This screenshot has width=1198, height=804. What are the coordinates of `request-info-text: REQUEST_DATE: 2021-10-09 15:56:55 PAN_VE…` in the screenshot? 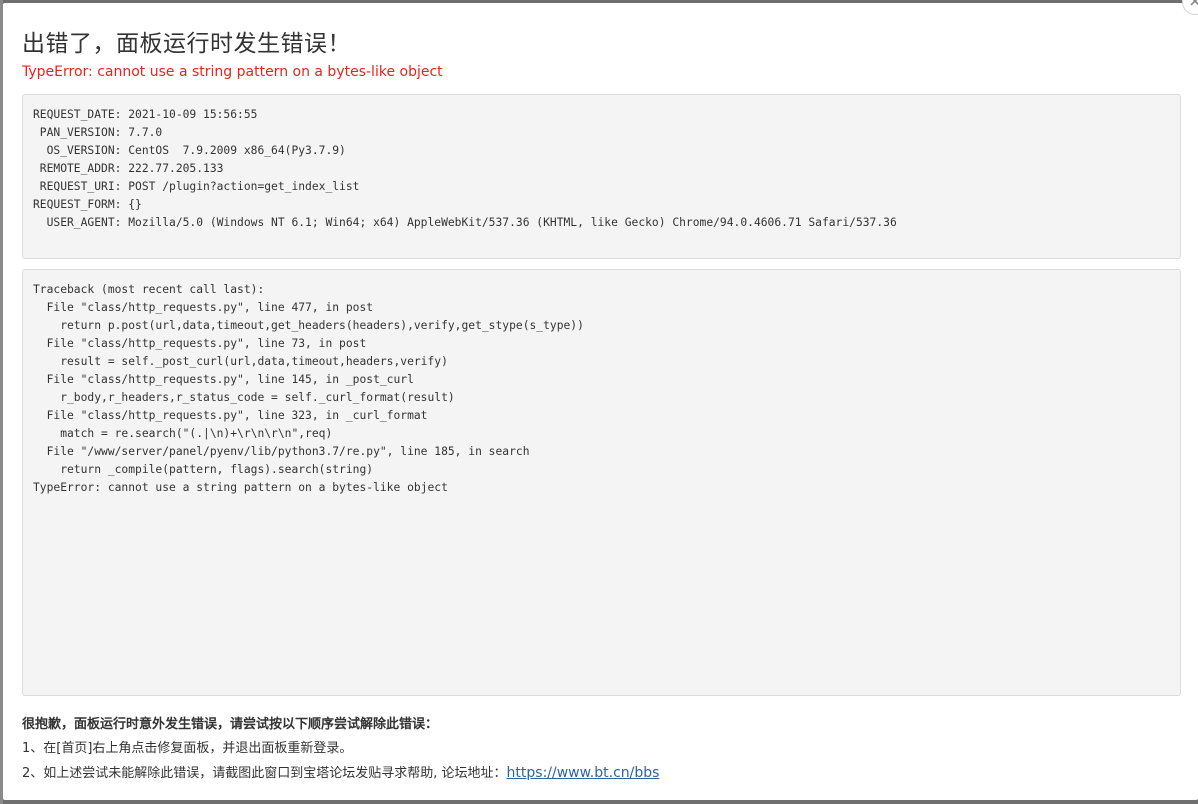 It's located at (465, 168).